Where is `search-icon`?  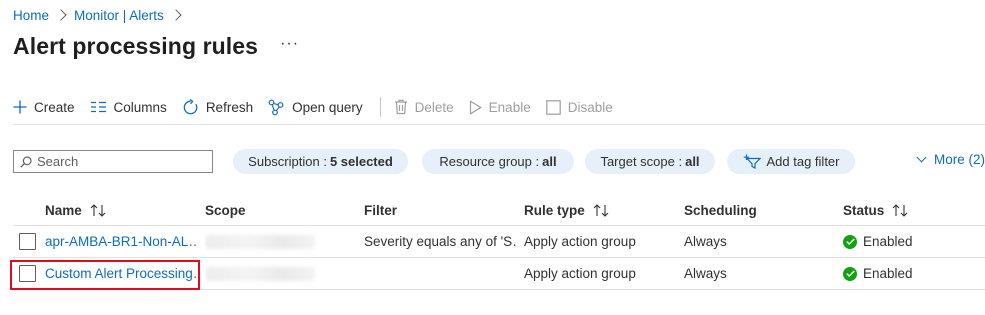 search-icon is located at coordinates (26, 161).